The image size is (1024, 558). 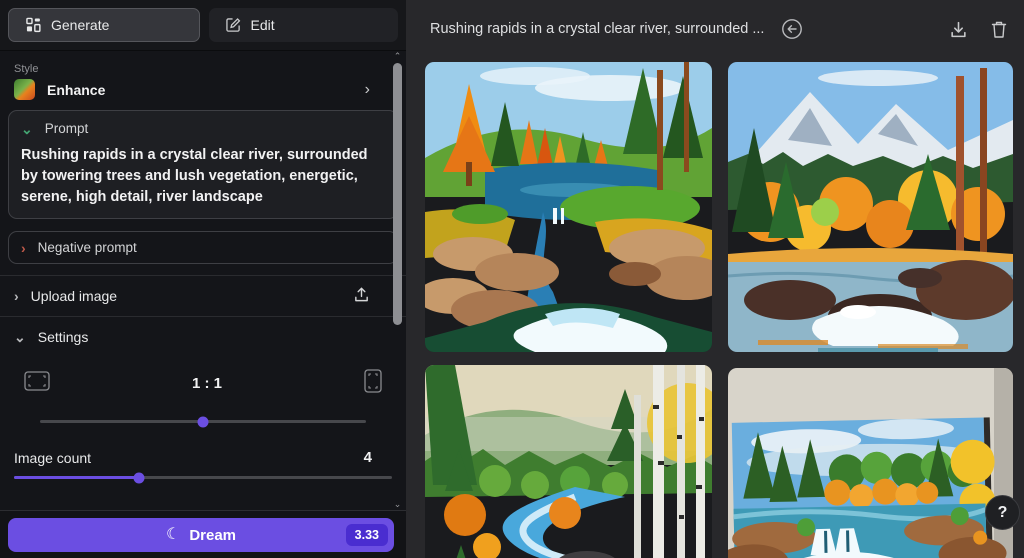 What do you see at coordinates (361, 296) in the screenshot?
I see `upload-icon` at bounding box center [361, 296].